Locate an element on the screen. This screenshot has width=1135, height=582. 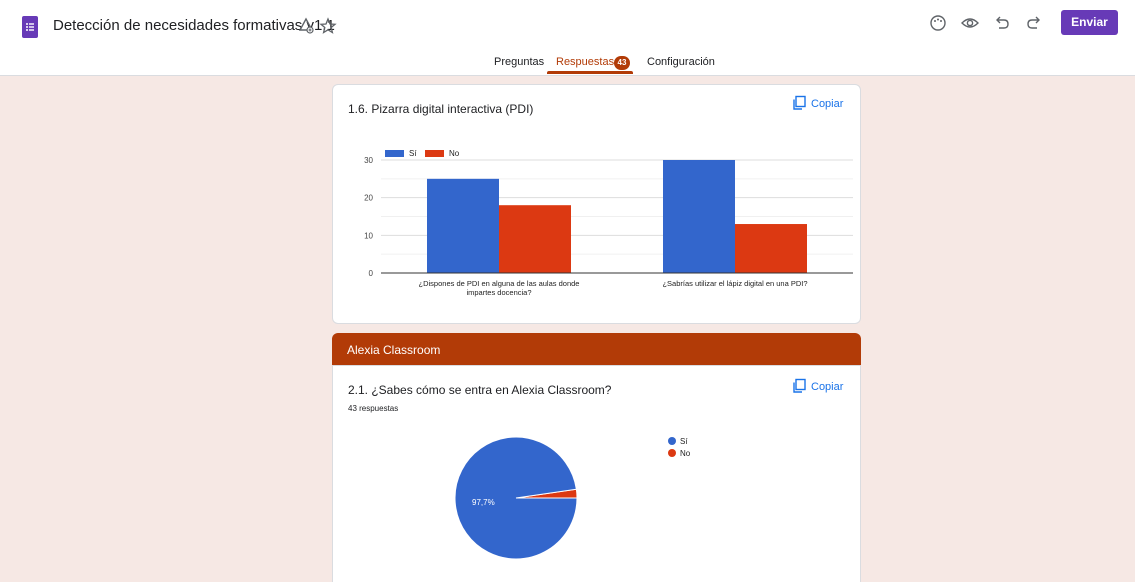
legend-dot-No is located at coordinates (672, 453).